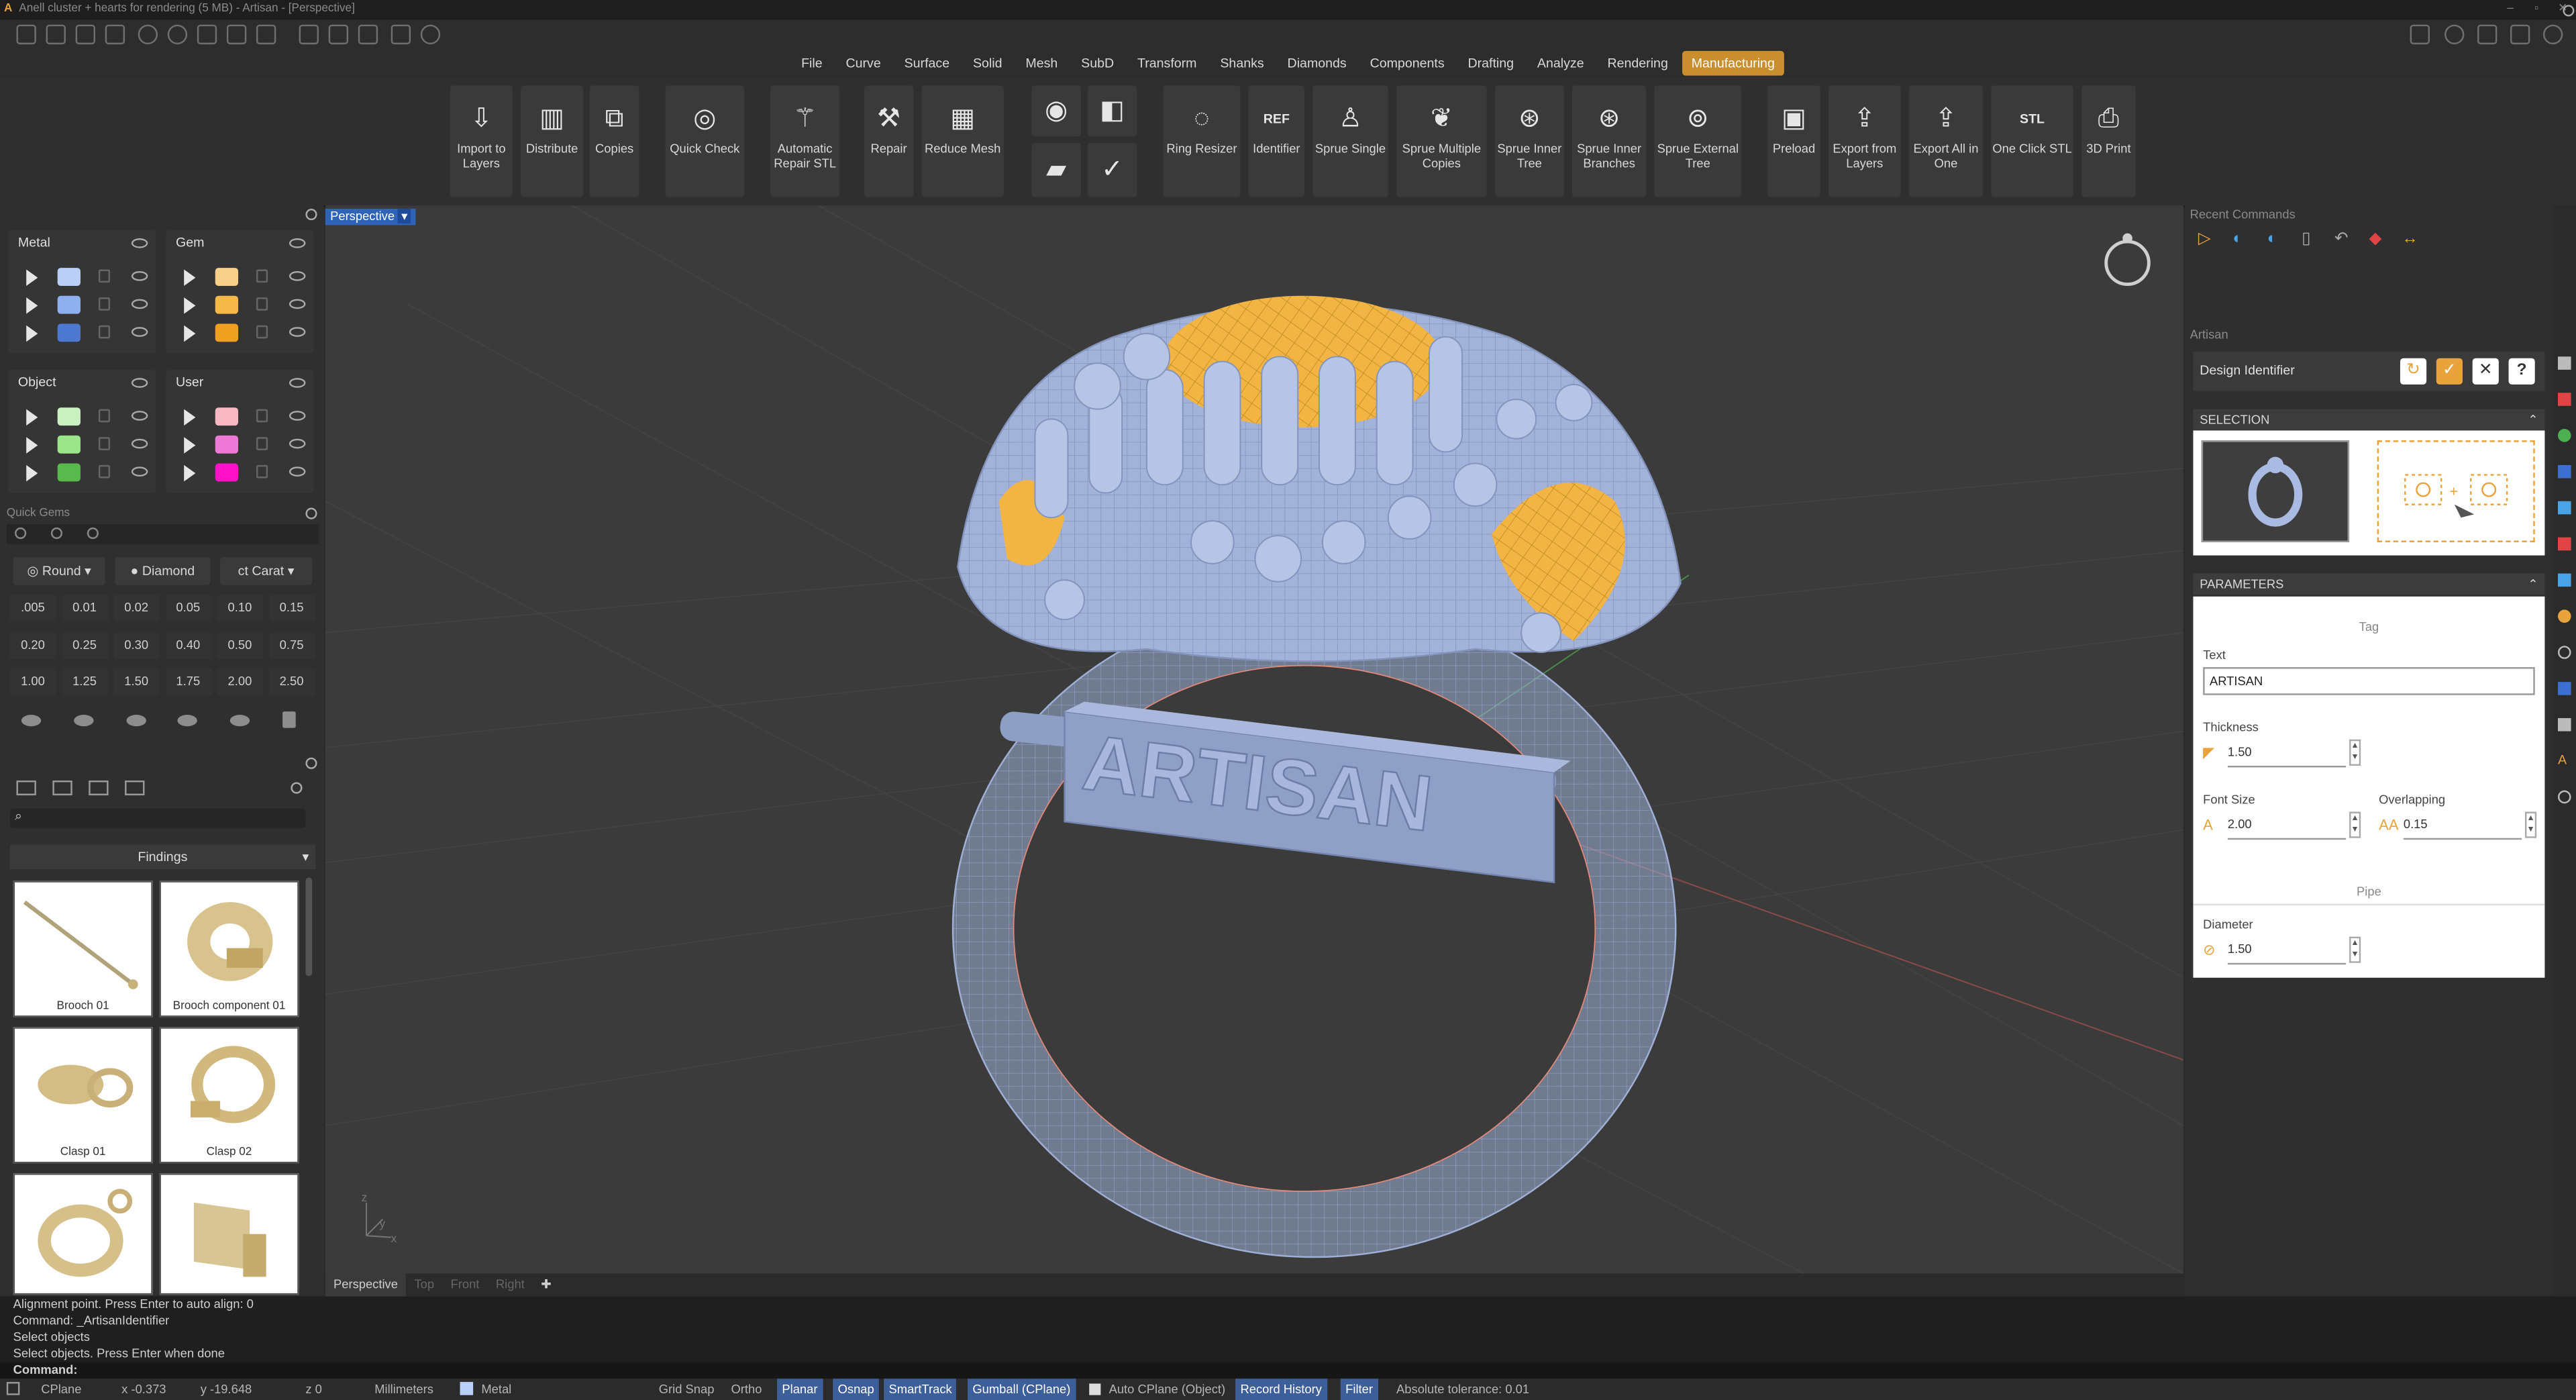  I want to click on gem-size-button: 0.25, so click(84, 645).